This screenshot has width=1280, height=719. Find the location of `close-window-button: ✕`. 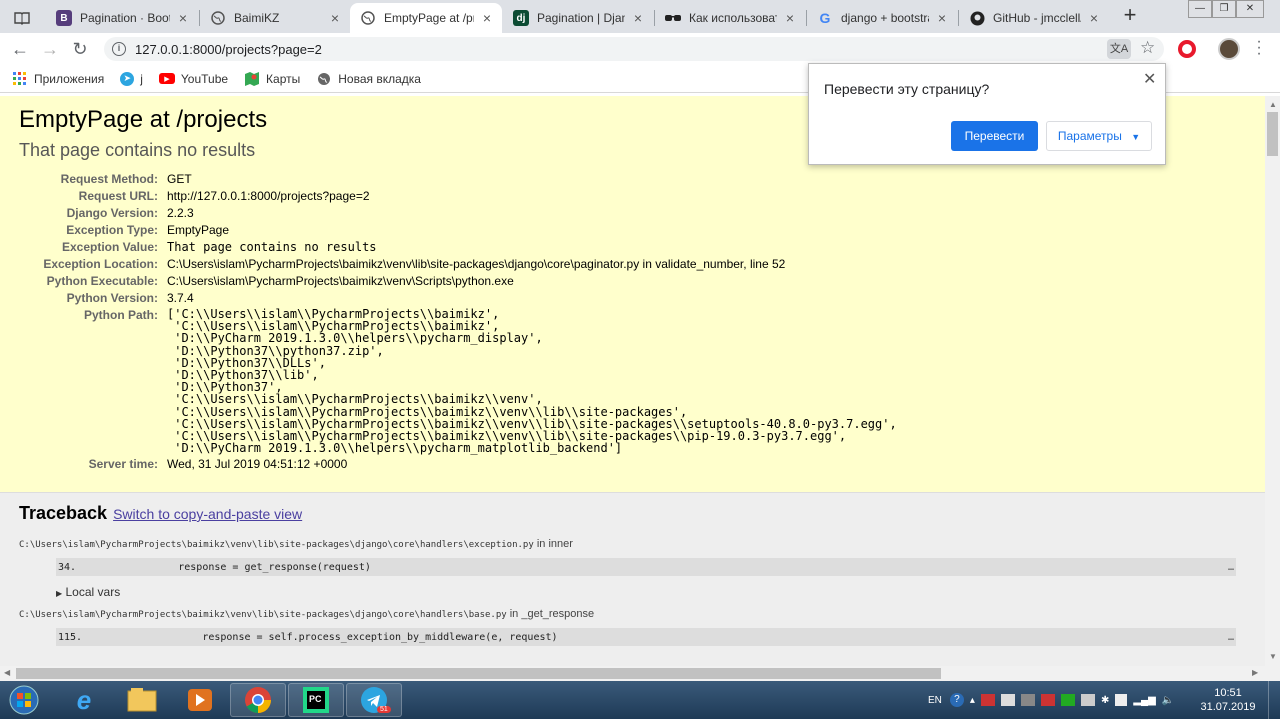

close-window-button: ✕ is located at coordinates (1250, 9).